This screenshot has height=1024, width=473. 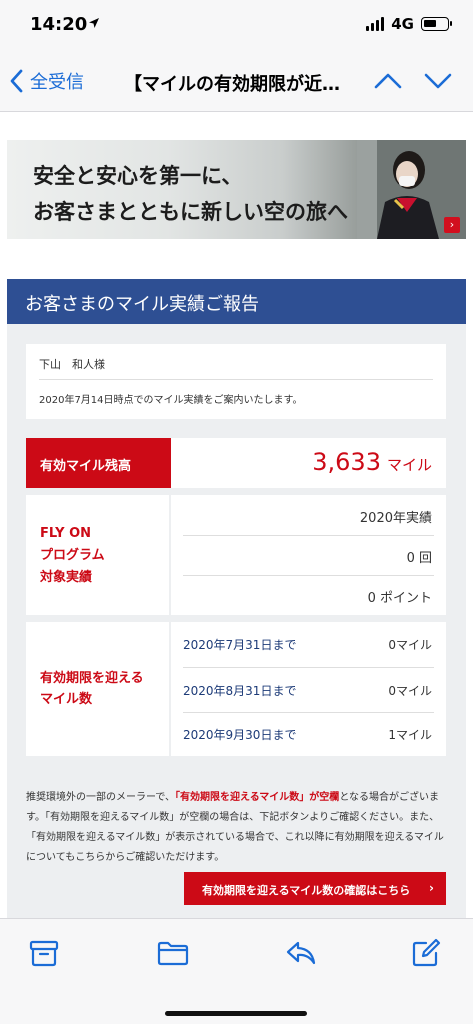 I want to click on customer-name: 下山 和人様, so click(x=72, y=364).